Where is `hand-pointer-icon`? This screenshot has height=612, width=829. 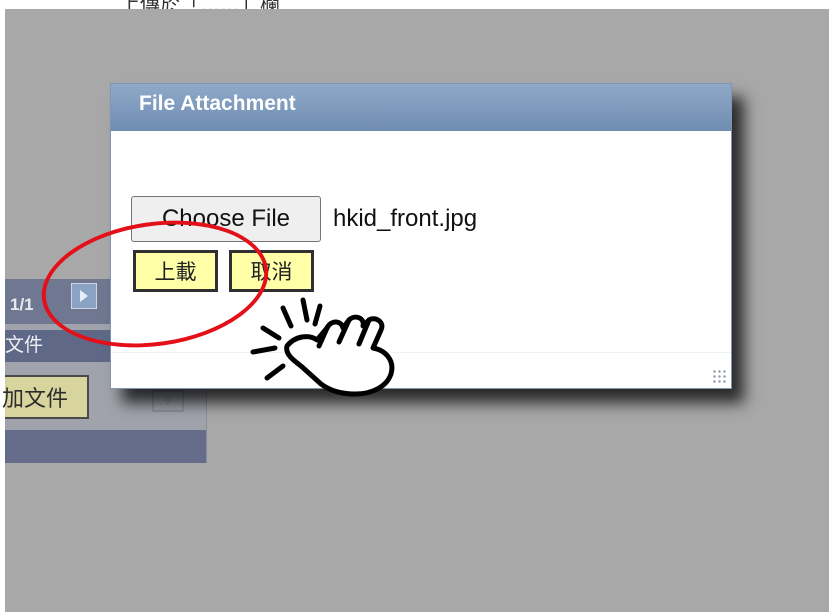 hand-pointer-icon is located at coordinates (322, 347).